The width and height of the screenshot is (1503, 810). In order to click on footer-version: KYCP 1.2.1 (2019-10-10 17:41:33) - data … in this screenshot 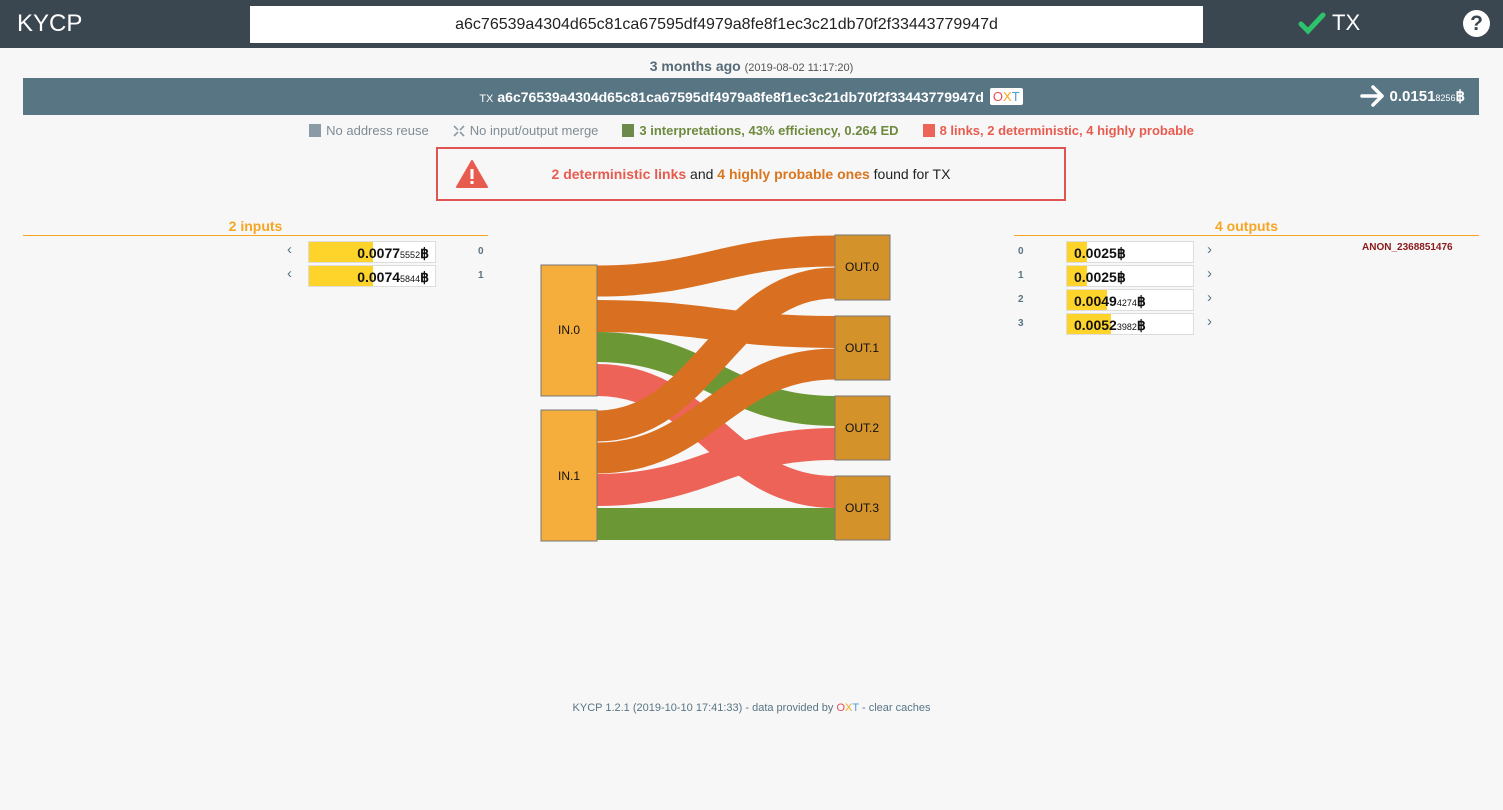, I will do `click(704, 708)`.